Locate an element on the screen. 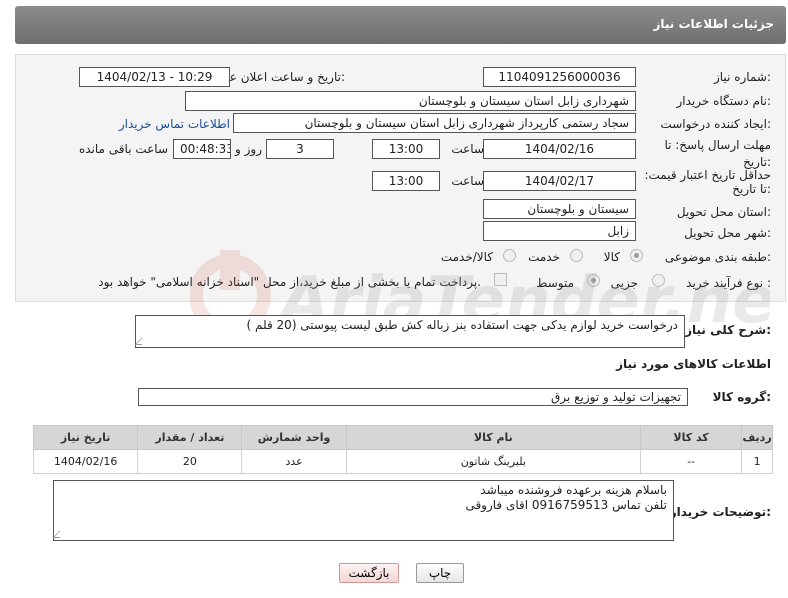 This screenshot has width=788, height=598. remaining-time-field: 00:48:33 is located at coordinates (202, 149).